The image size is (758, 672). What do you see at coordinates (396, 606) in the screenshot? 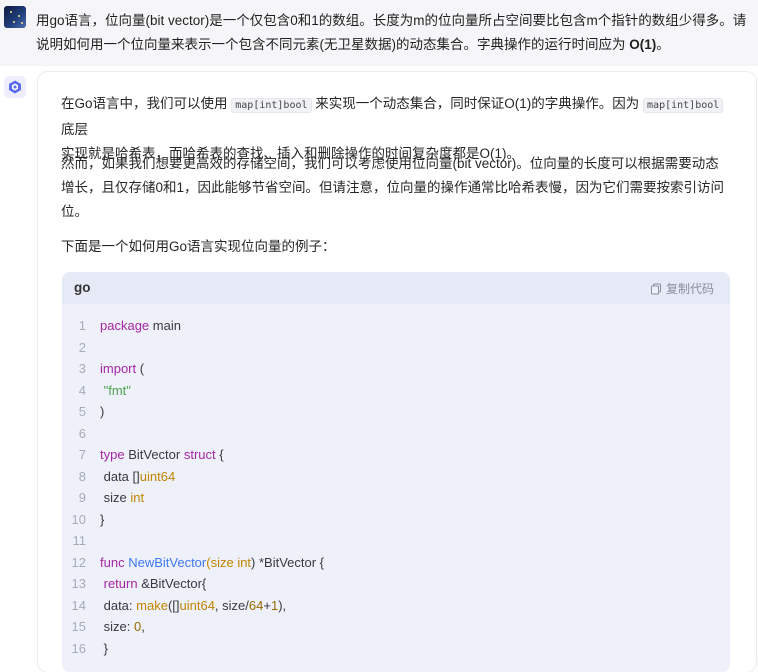
I see `code-line: 14 data: make([]uint64, size/64+1),` at bounding box center [396, 606].